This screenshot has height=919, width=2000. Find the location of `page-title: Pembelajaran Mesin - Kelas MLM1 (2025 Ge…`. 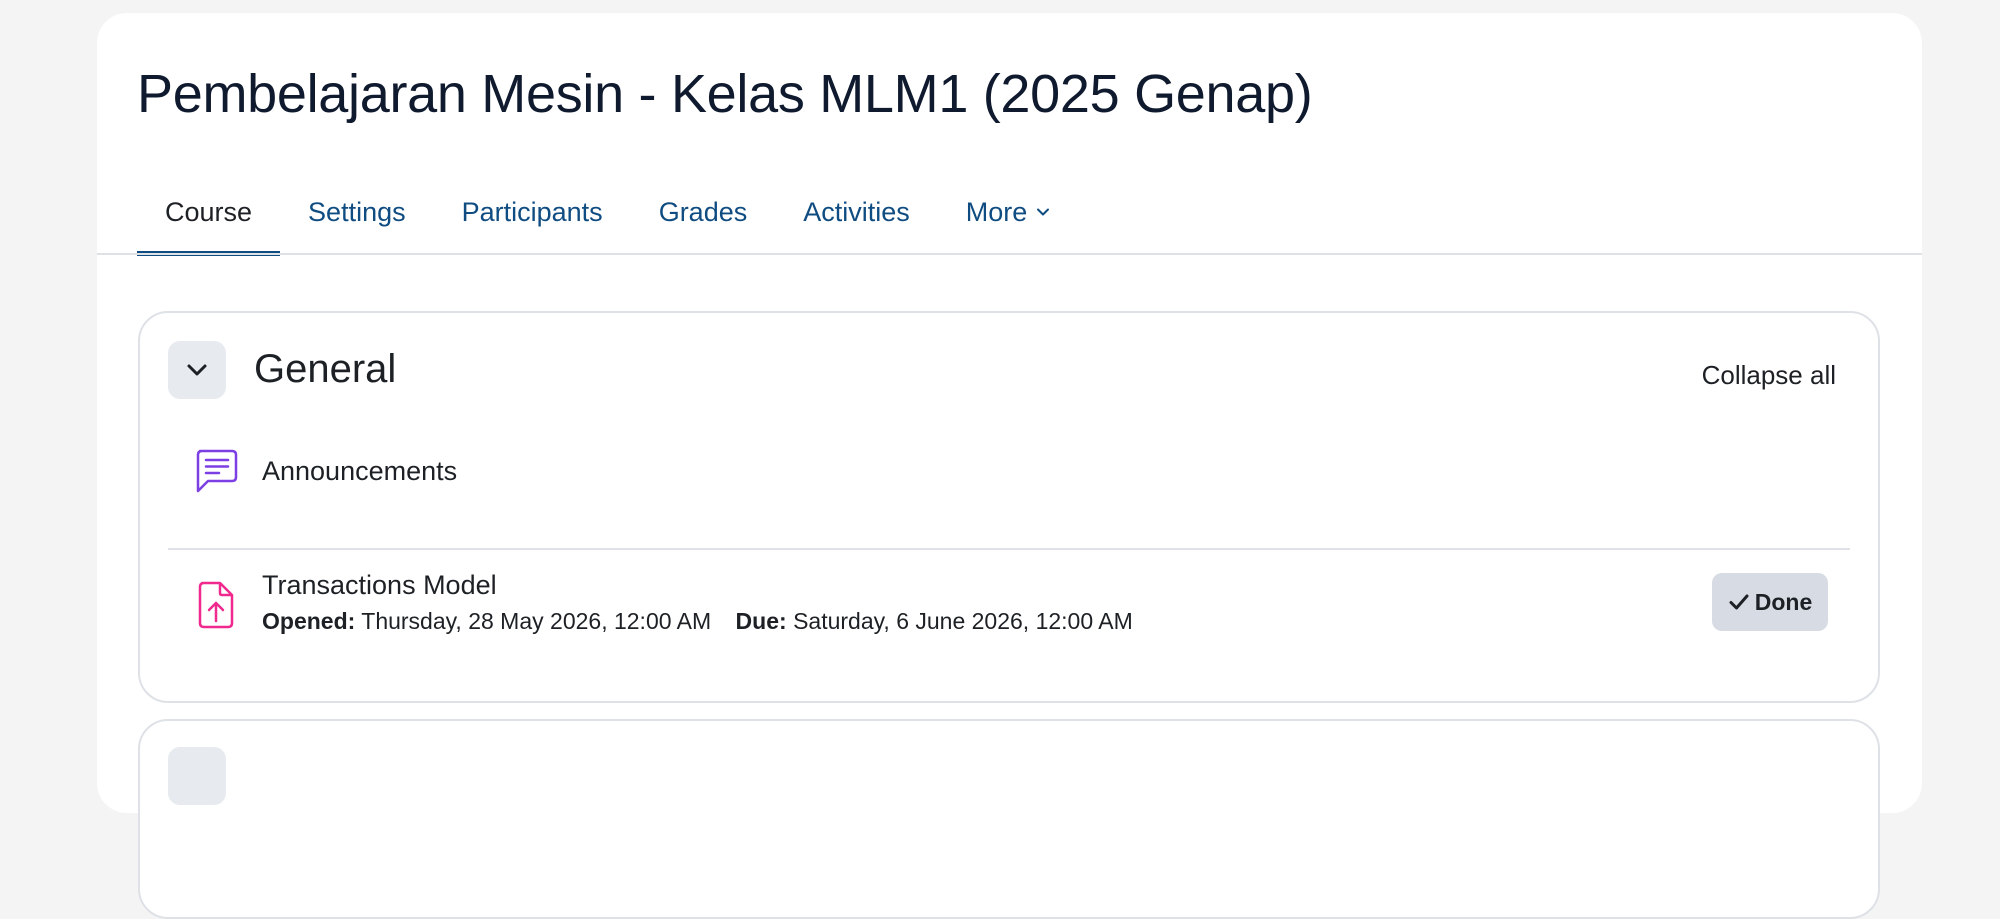

page-title: Pembelajaran Mesin - Kelas MLM1 (2025 Ge… is located at coordinates (725, 94).